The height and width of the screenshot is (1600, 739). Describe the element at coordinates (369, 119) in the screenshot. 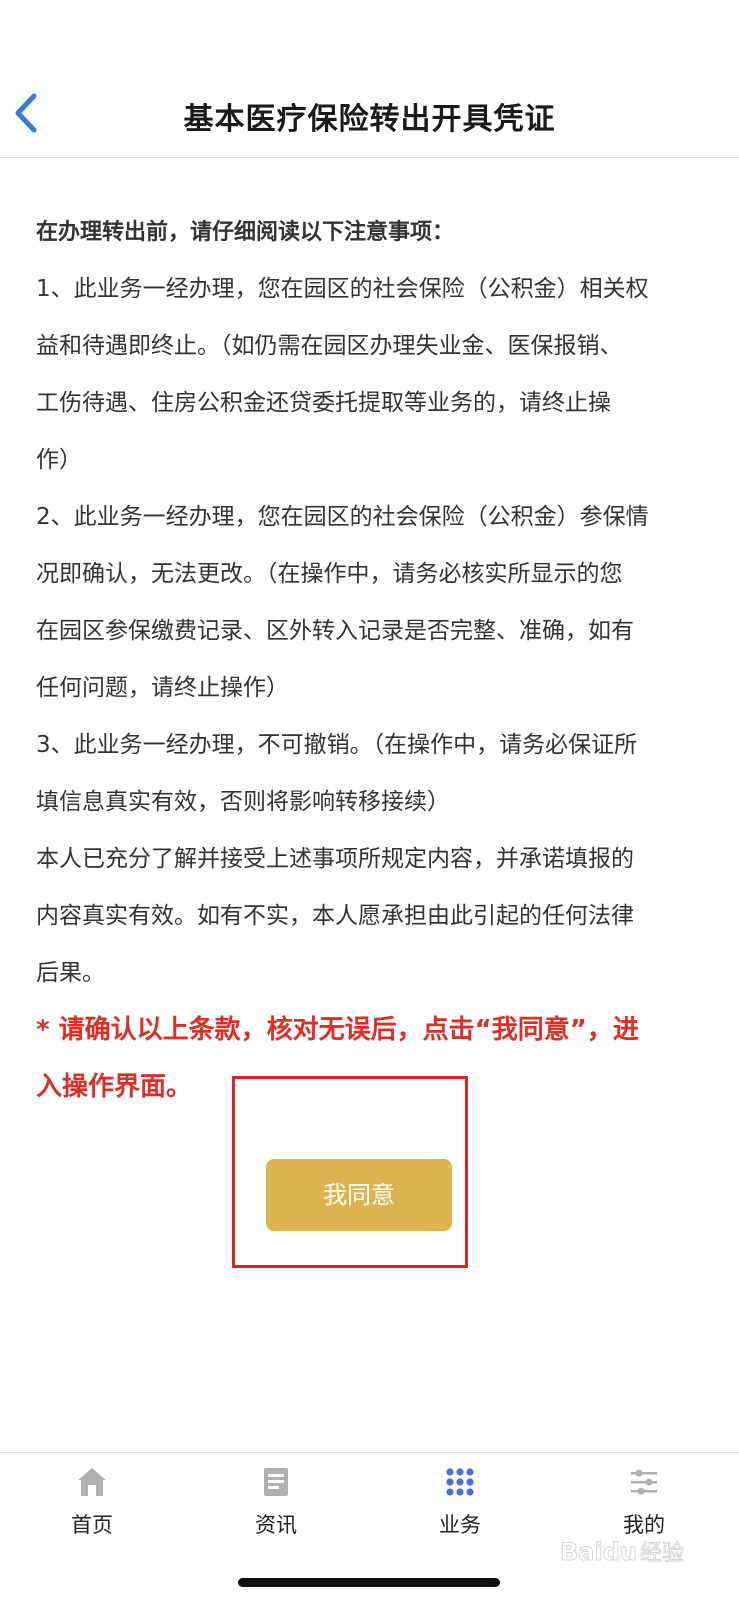

I see `page-title: 基本医疗保险转出开具凭证` at that location.